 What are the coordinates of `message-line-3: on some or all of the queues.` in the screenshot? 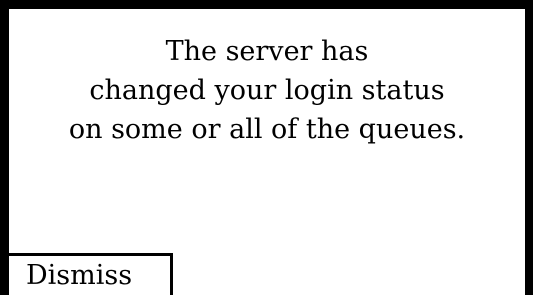 It's located at (267, 129).